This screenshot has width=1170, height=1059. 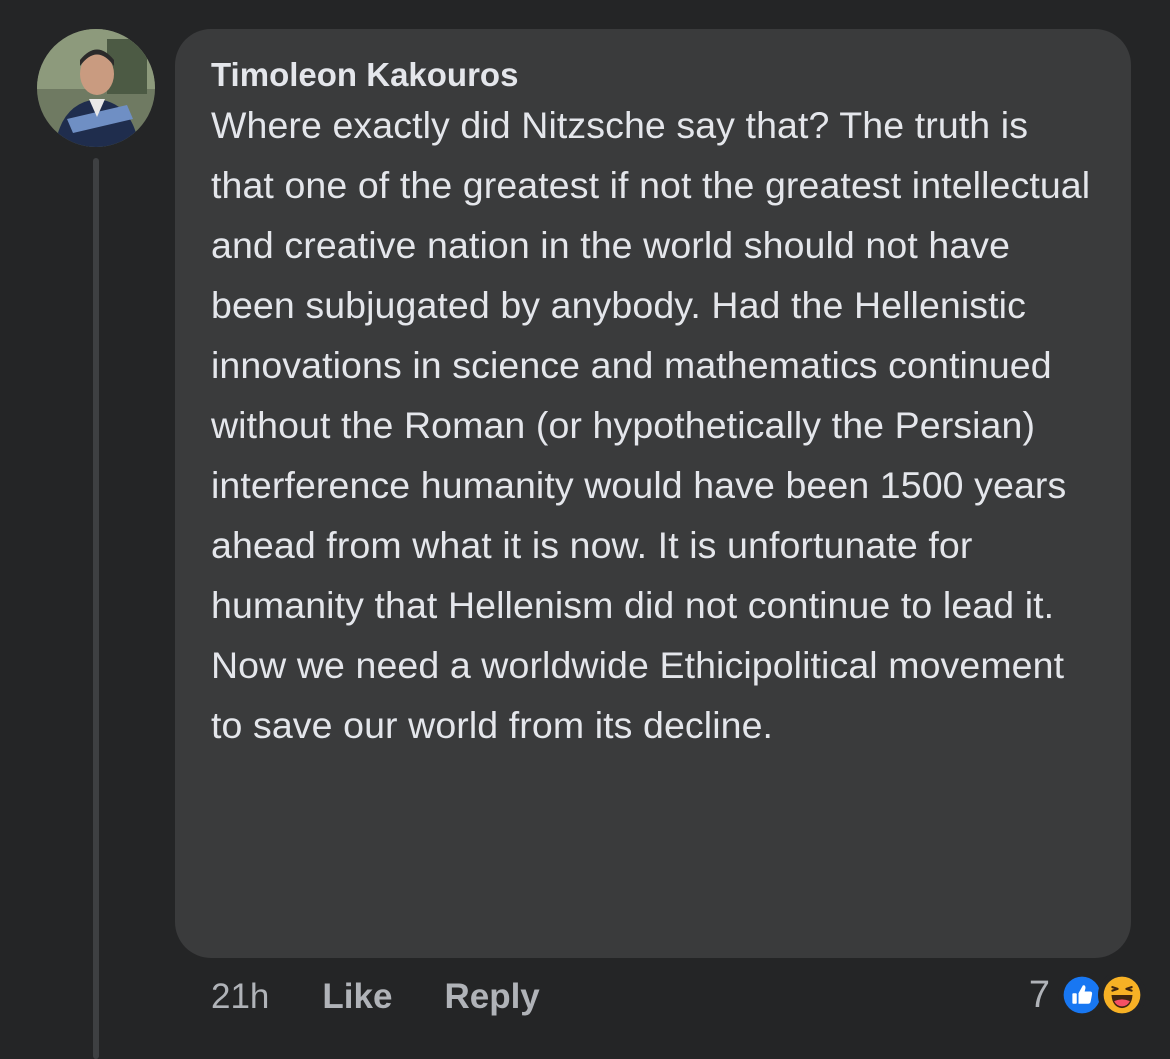 I want to click on avatar, so click(x=96, y=88).